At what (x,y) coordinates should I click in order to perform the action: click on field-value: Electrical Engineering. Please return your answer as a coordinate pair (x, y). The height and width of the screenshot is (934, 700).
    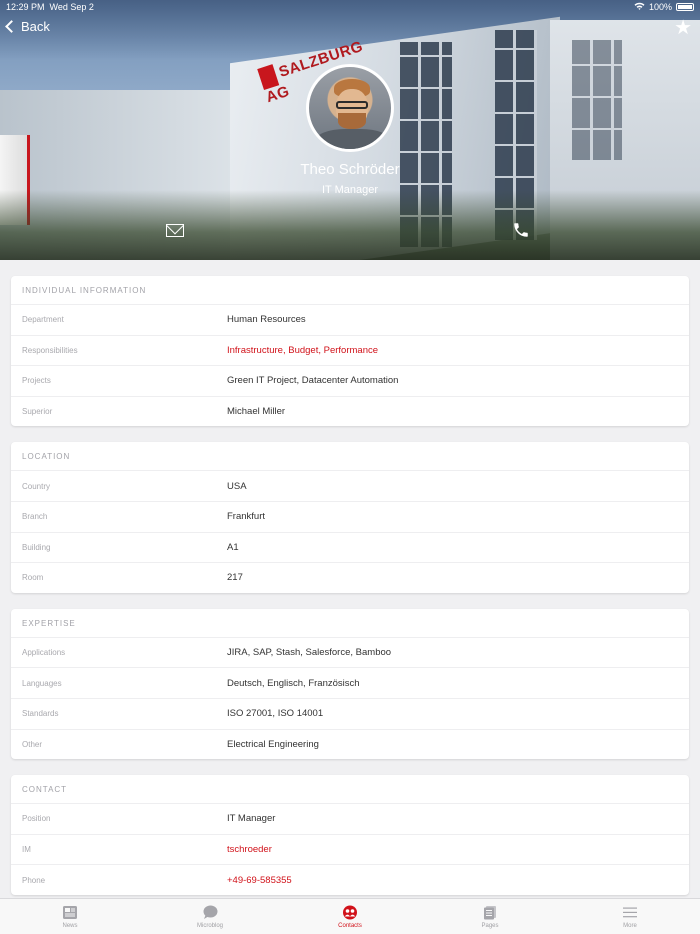
    Looking at the image, I should click on (273, 744).